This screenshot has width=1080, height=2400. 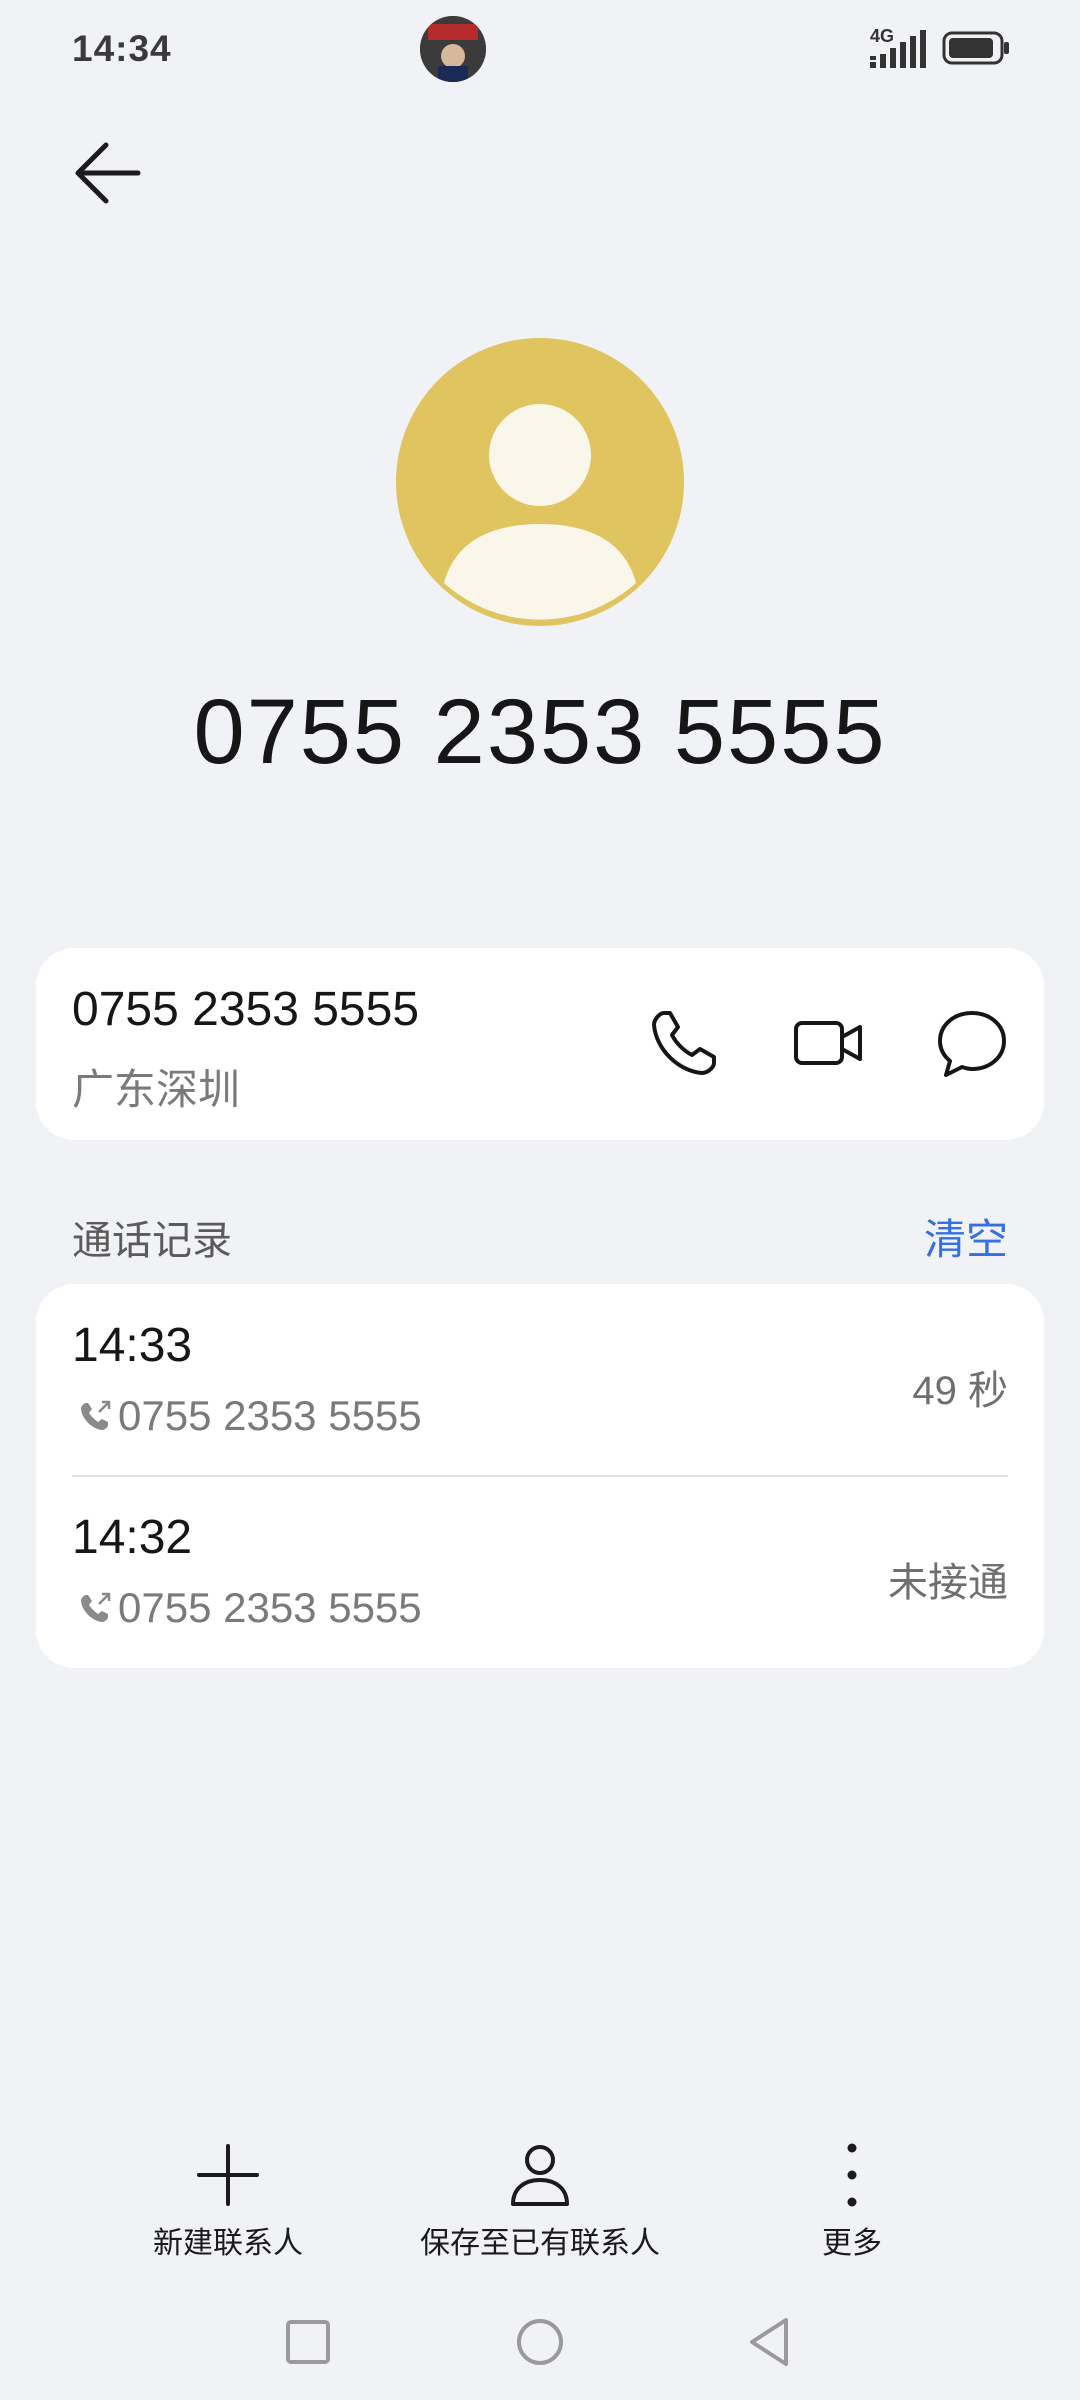 I want to click on more-label: 更多, so click(x=852, y=2243).